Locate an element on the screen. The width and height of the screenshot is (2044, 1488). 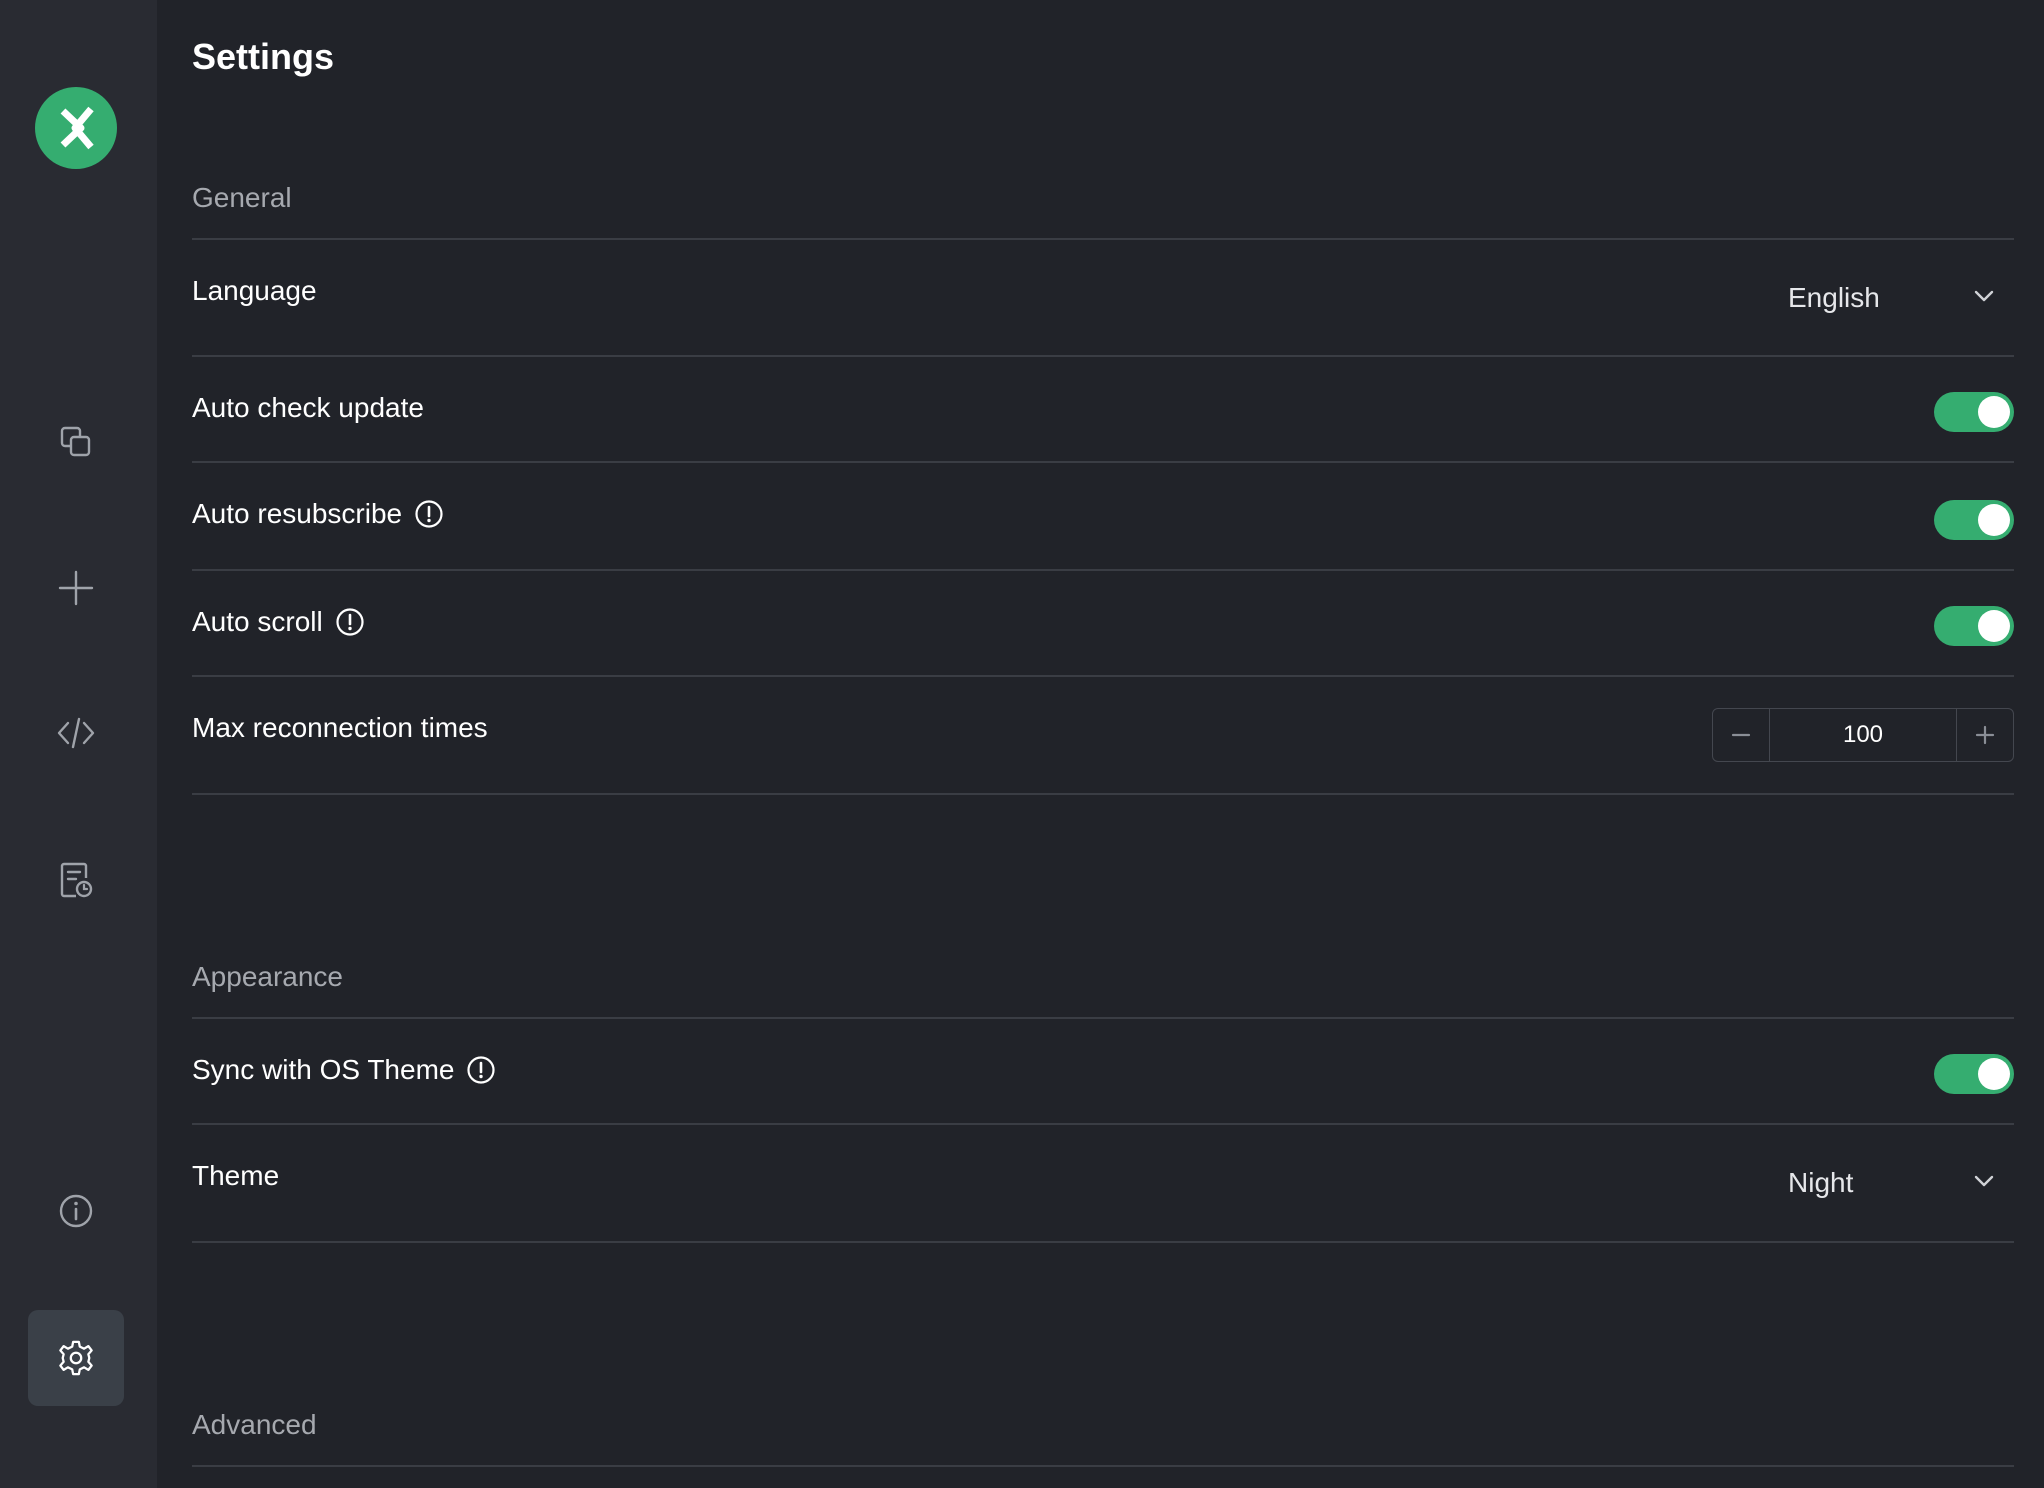
max-reconnection-stepper is located at coordinates (1863, 735).